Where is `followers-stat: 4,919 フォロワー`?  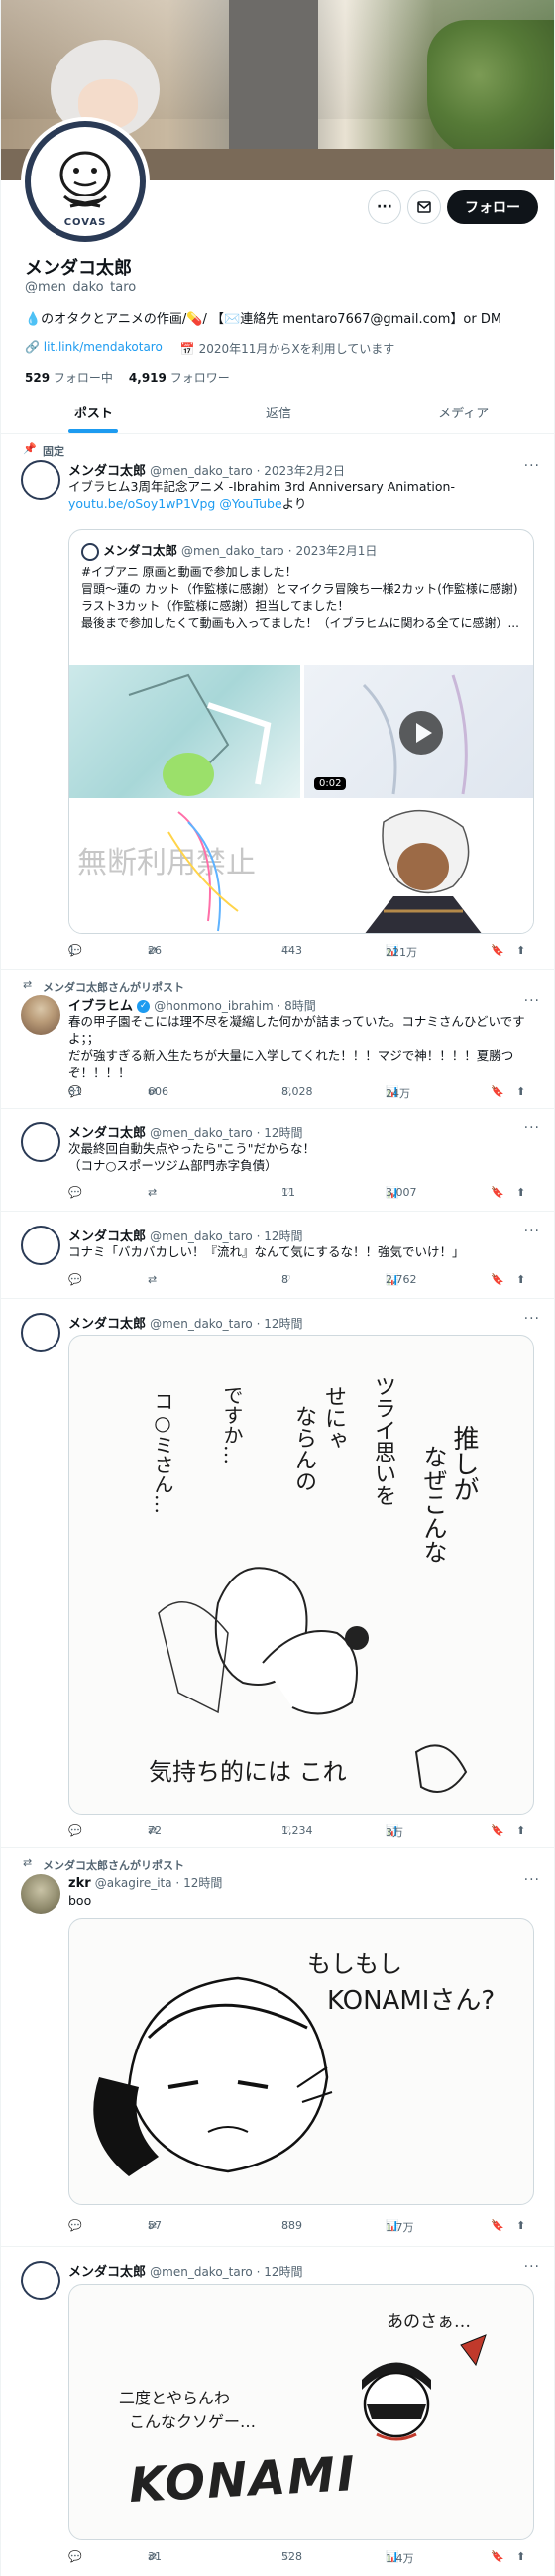 followers-stat: 4,919 フォロワー is located at coordinates (179, 377).